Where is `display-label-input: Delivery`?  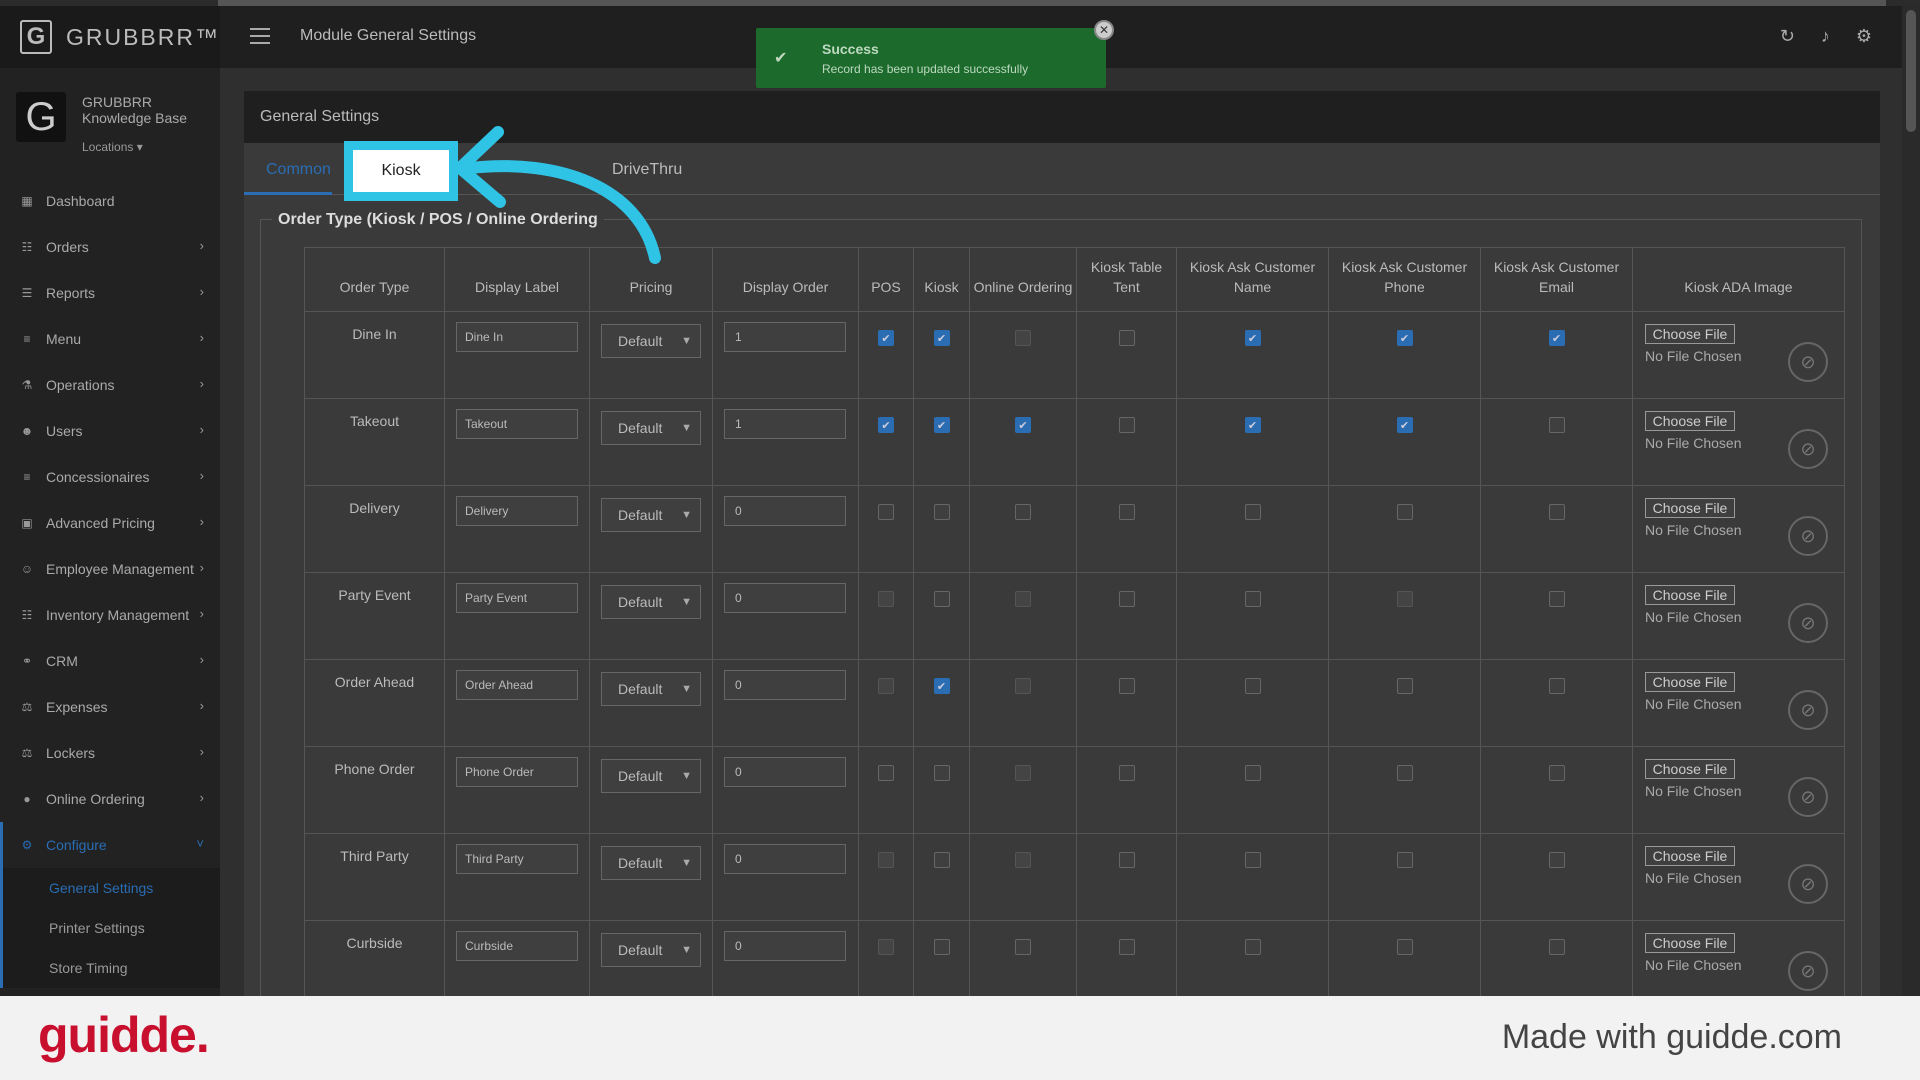
display-label-input: Delivery is located at coordinates (517, 511).